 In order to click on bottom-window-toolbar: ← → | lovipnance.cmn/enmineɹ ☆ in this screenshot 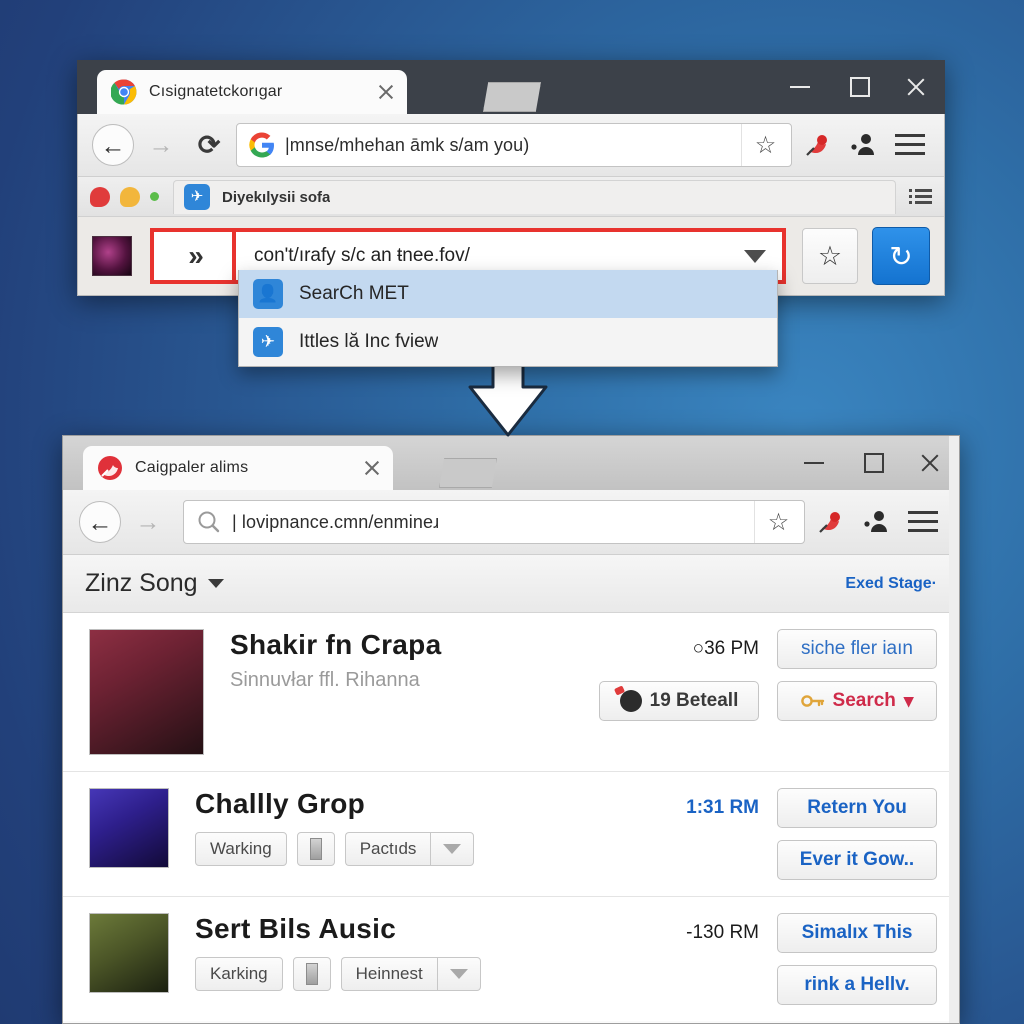, I will do `click(511, 522)`.